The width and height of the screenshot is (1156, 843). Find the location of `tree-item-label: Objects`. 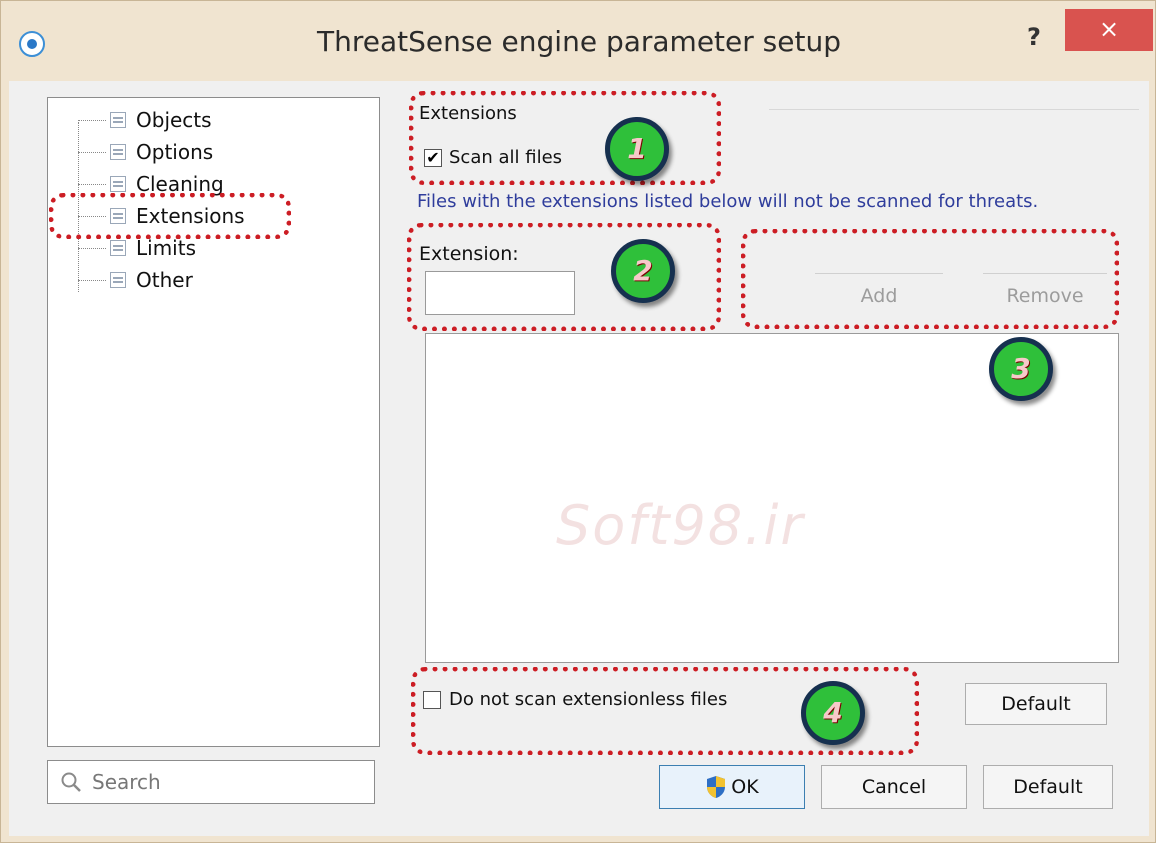

tree-item-label: Objects is located at coordinates (174, 120).